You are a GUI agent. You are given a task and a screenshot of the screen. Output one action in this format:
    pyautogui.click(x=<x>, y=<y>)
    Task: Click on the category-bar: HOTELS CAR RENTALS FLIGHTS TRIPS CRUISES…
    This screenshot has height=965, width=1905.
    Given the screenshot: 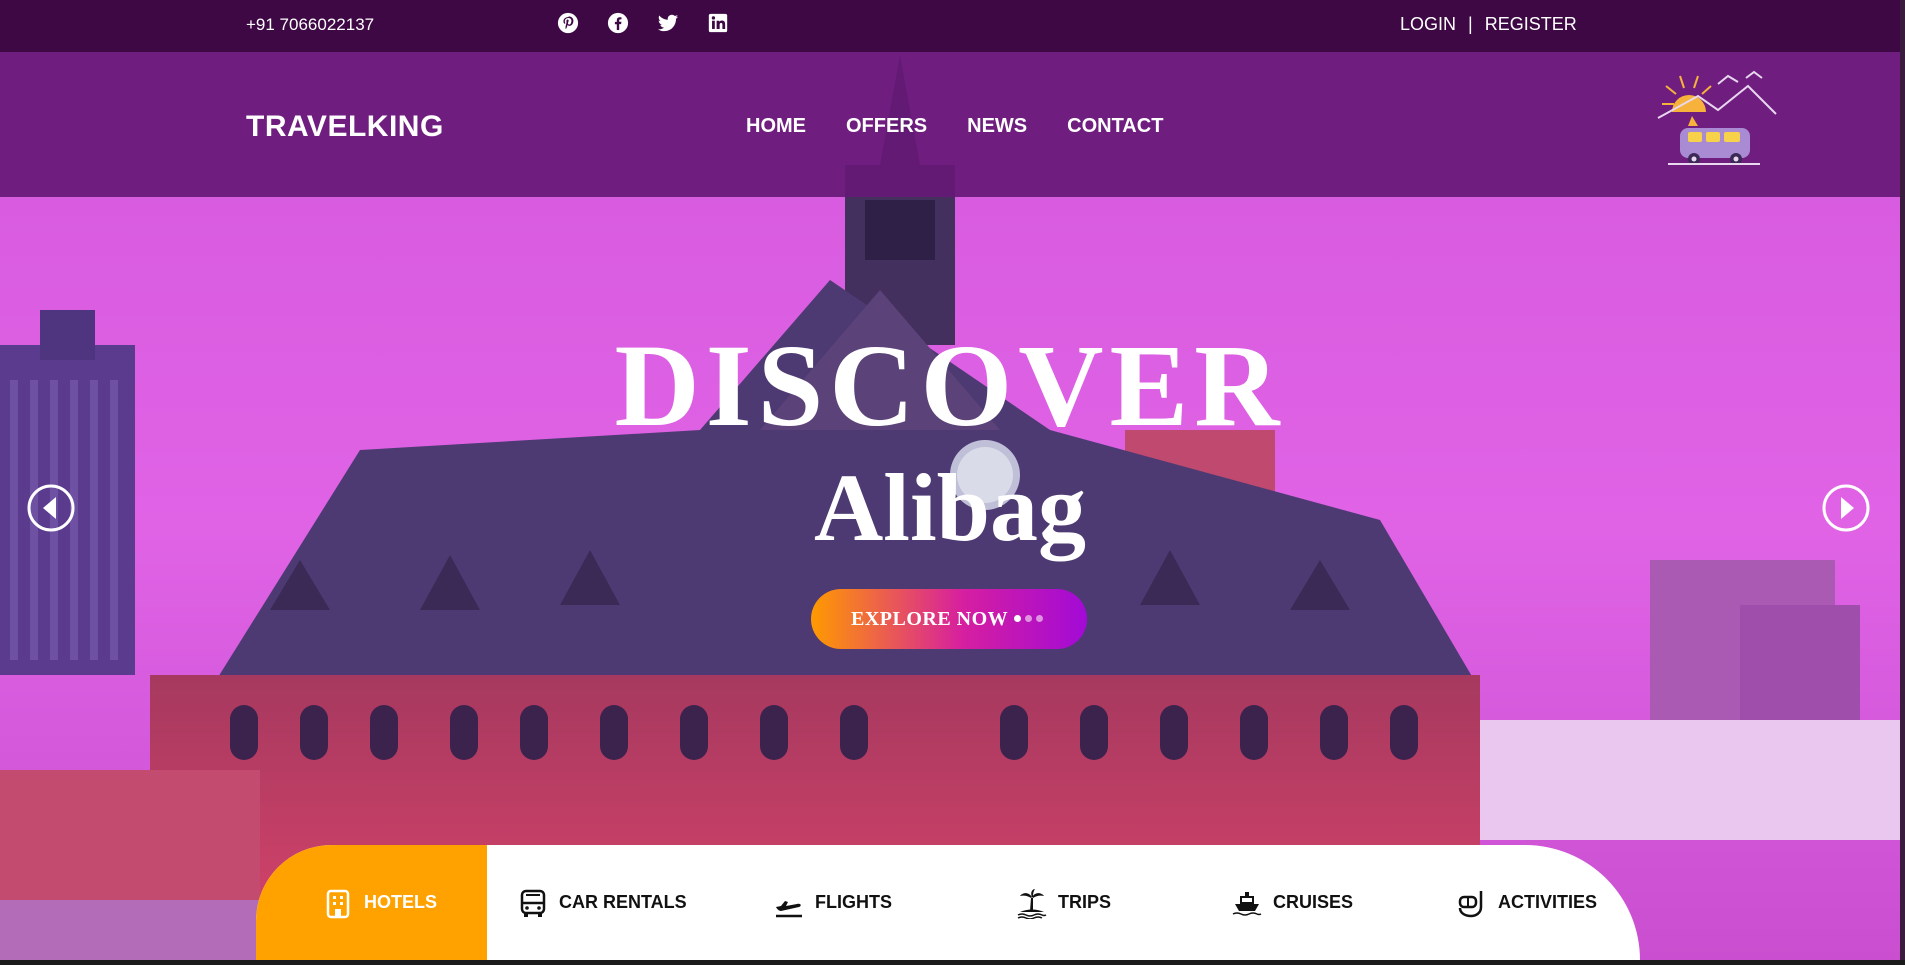 What is the action you would take?
    pyautogui.click(x=948, y=902)
    